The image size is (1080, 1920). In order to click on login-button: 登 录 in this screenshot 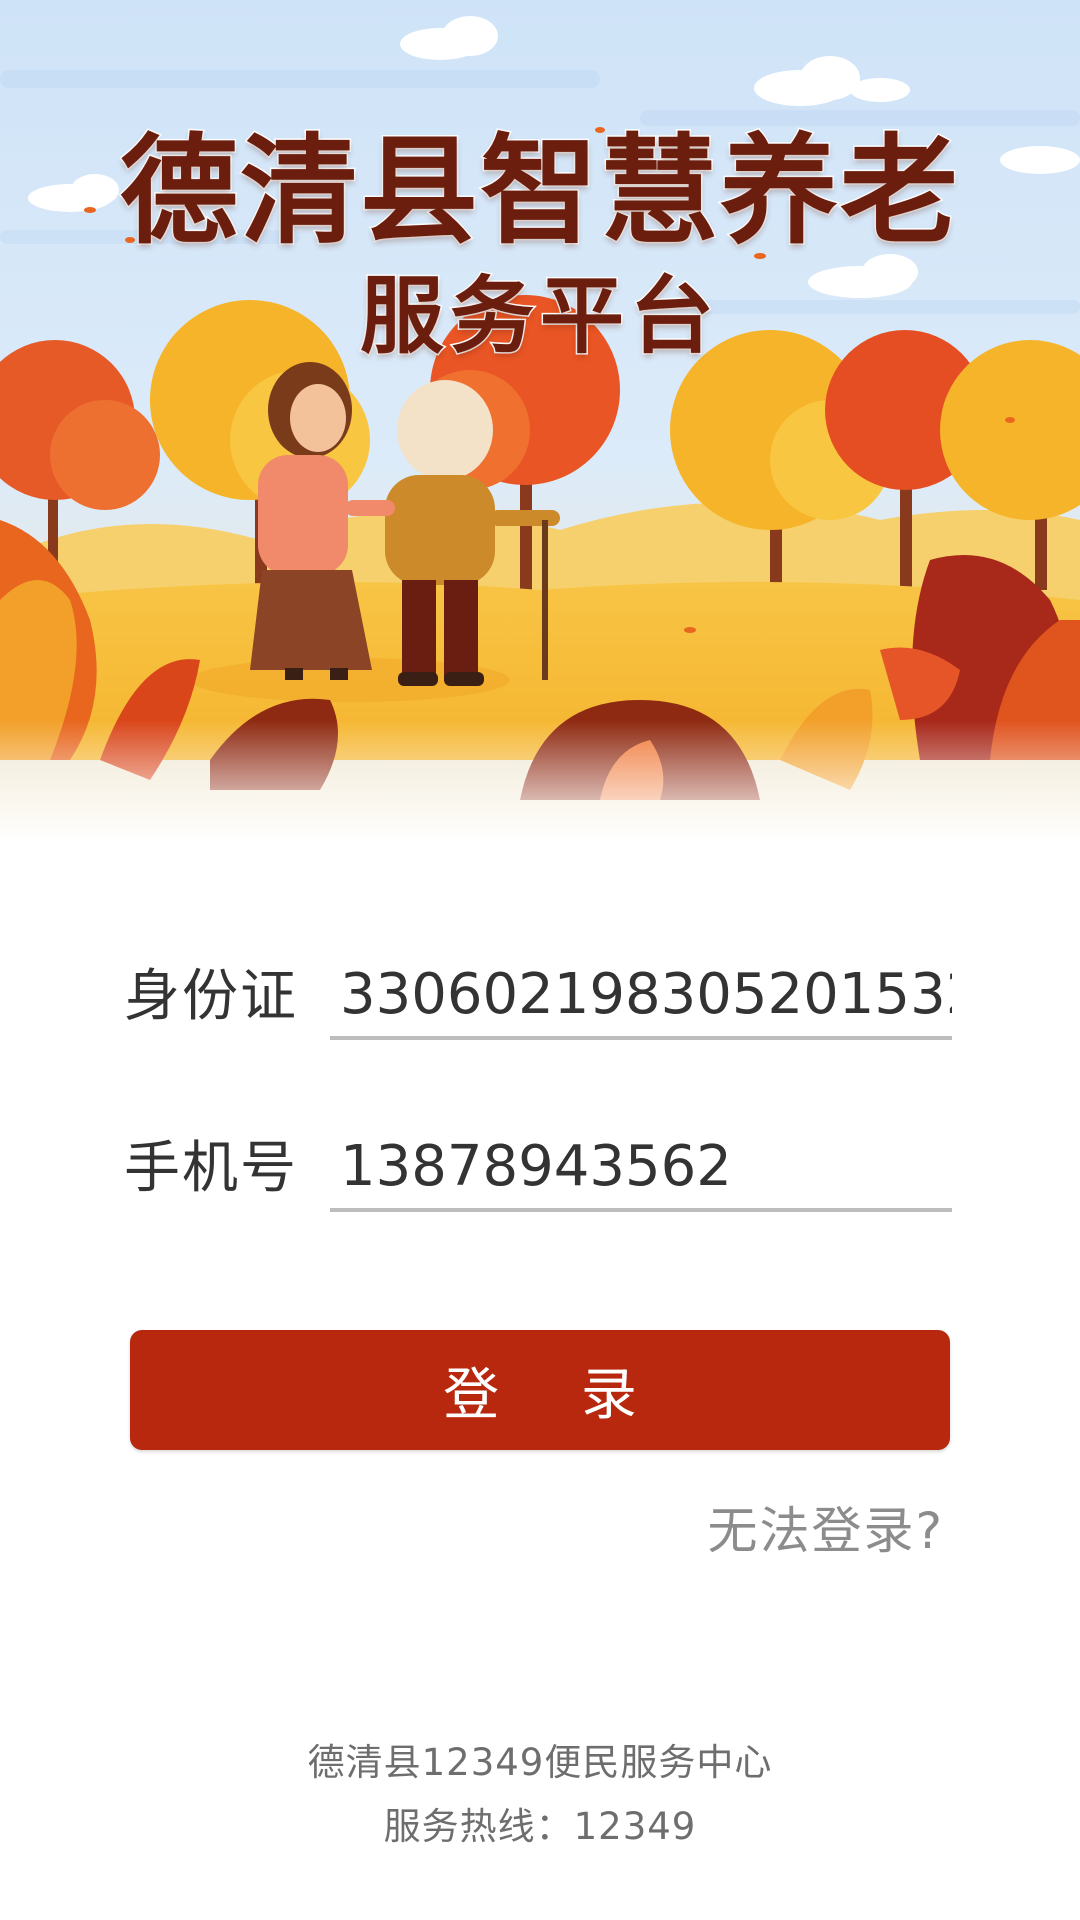, I will do `click(540, 1390)`.